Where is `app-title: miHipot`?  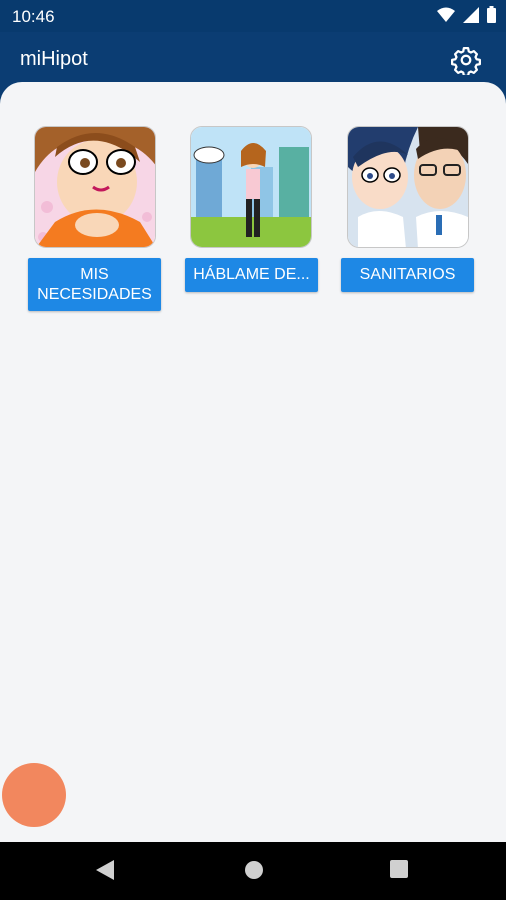 app-title: miHipot is located at coordinates (54, 59).